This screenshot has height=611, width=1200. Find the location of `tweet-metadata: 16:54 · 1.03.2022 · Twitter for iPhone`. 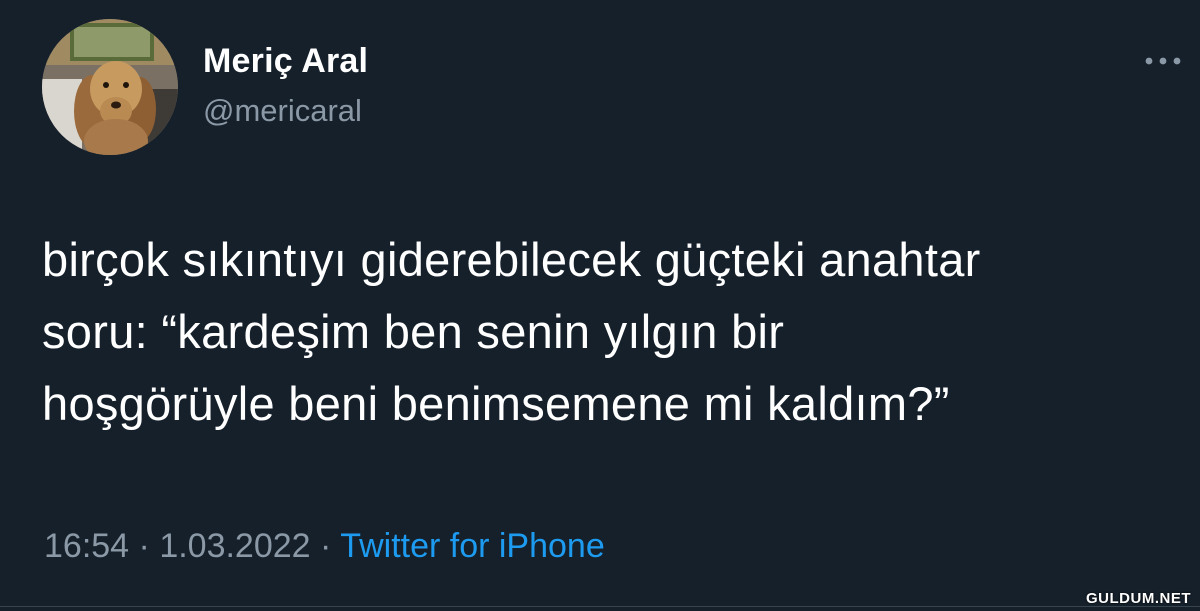

tweet-metadata: 16:54 · 1.03.2022 · Twitter for iPhone is located at coordinates (324, 546).